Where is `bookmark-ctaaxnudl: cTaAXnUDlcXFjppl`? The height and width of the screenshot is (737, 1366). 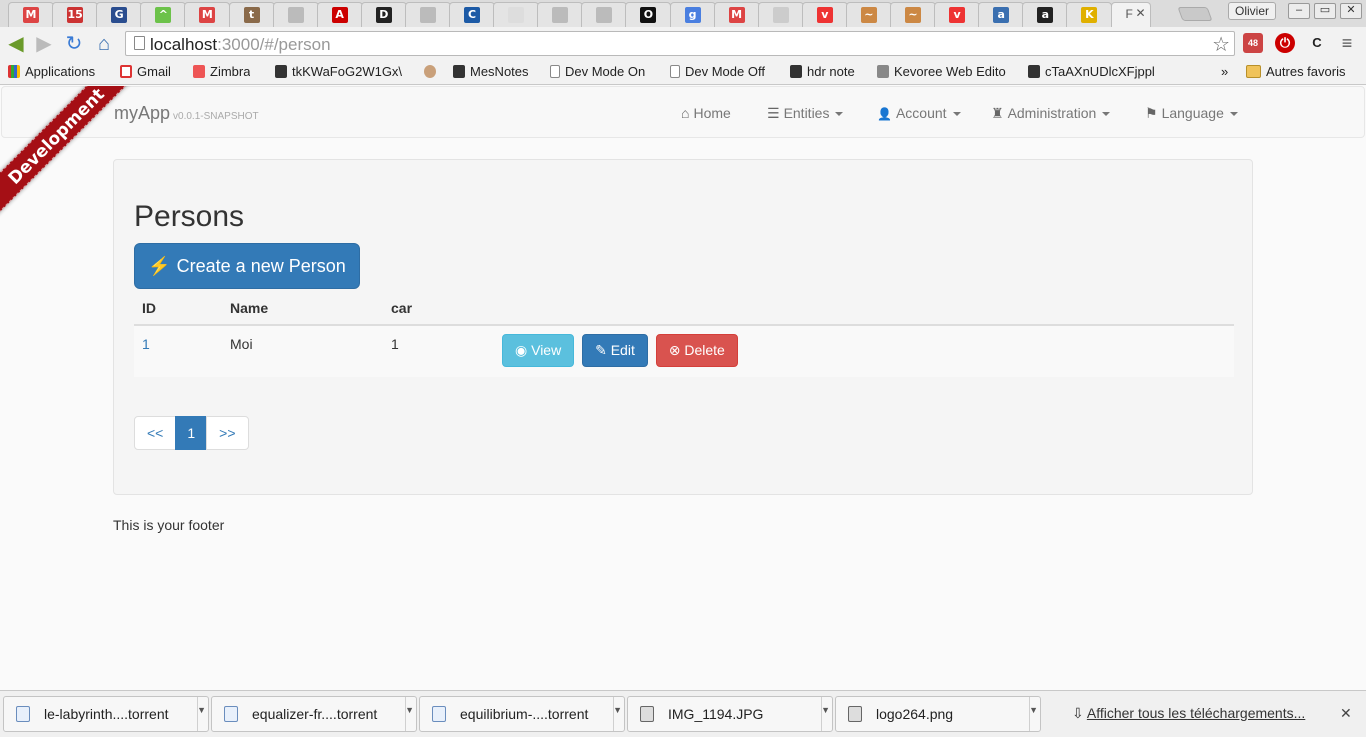
bookmark-ctaaxnudl: cTaAXnUDlcXFjppl is located at coordinates (1096, 71).